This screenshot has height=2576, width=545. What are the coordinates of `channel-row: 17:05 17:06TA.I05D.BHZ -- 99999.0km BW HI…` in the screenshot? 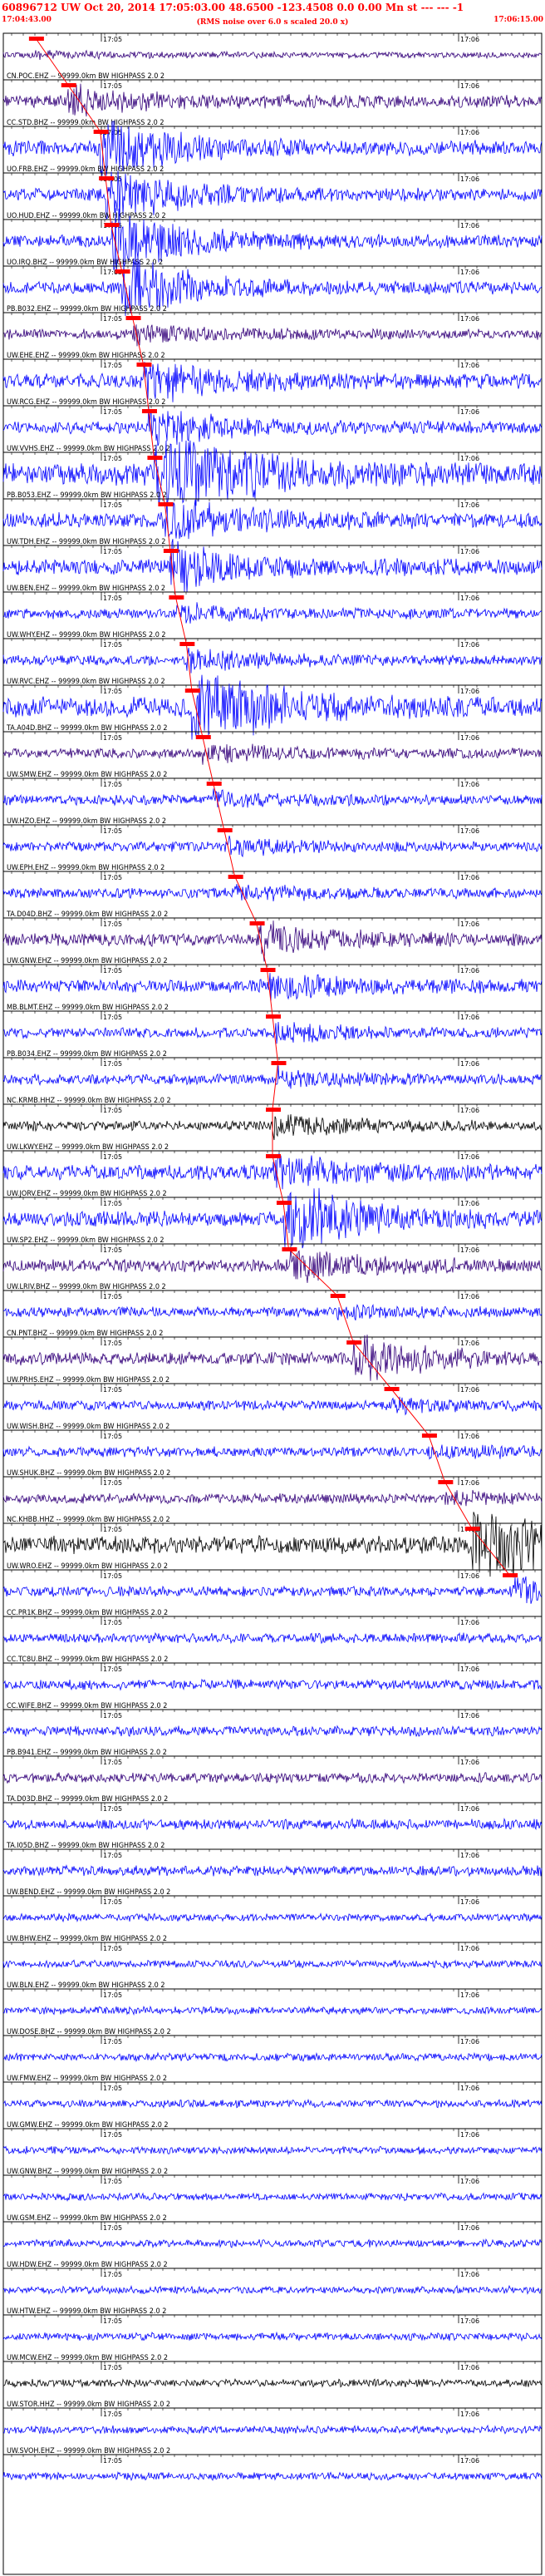 It's located at (272, 1859).